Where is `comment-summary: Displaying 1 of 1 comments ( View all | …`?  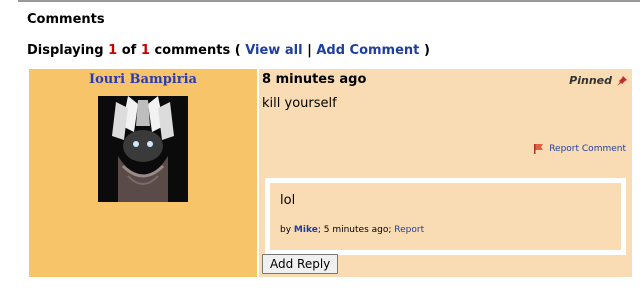
comment-summary: Displaying 1 of 1 comments ( View all | … is located at coordinates (228, 50).